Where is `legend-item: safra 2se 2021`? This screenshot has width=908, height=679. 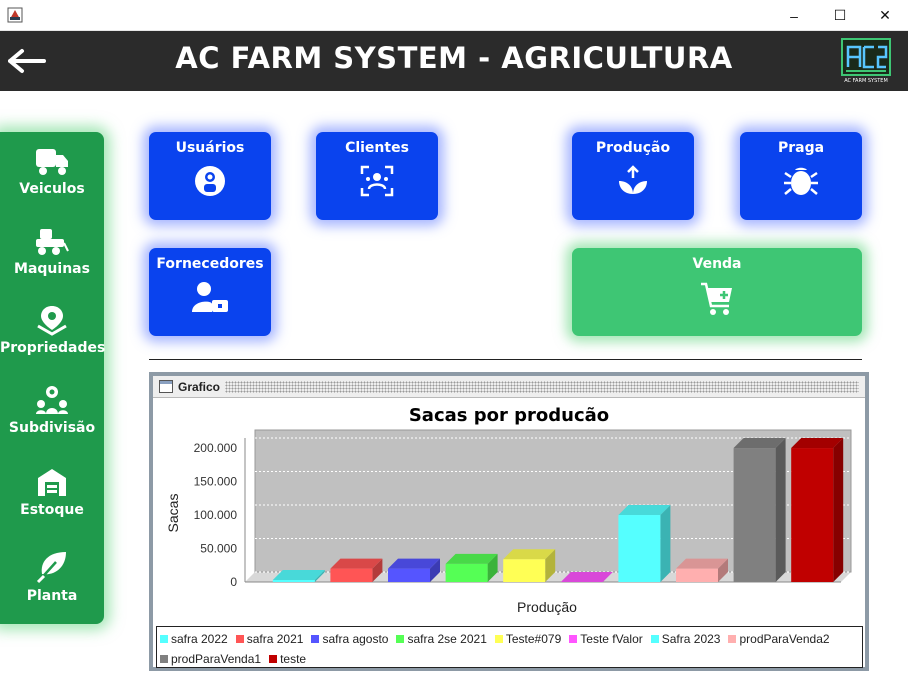
legend-item: safra 2se 2021 is located at coordinates (441, 639).